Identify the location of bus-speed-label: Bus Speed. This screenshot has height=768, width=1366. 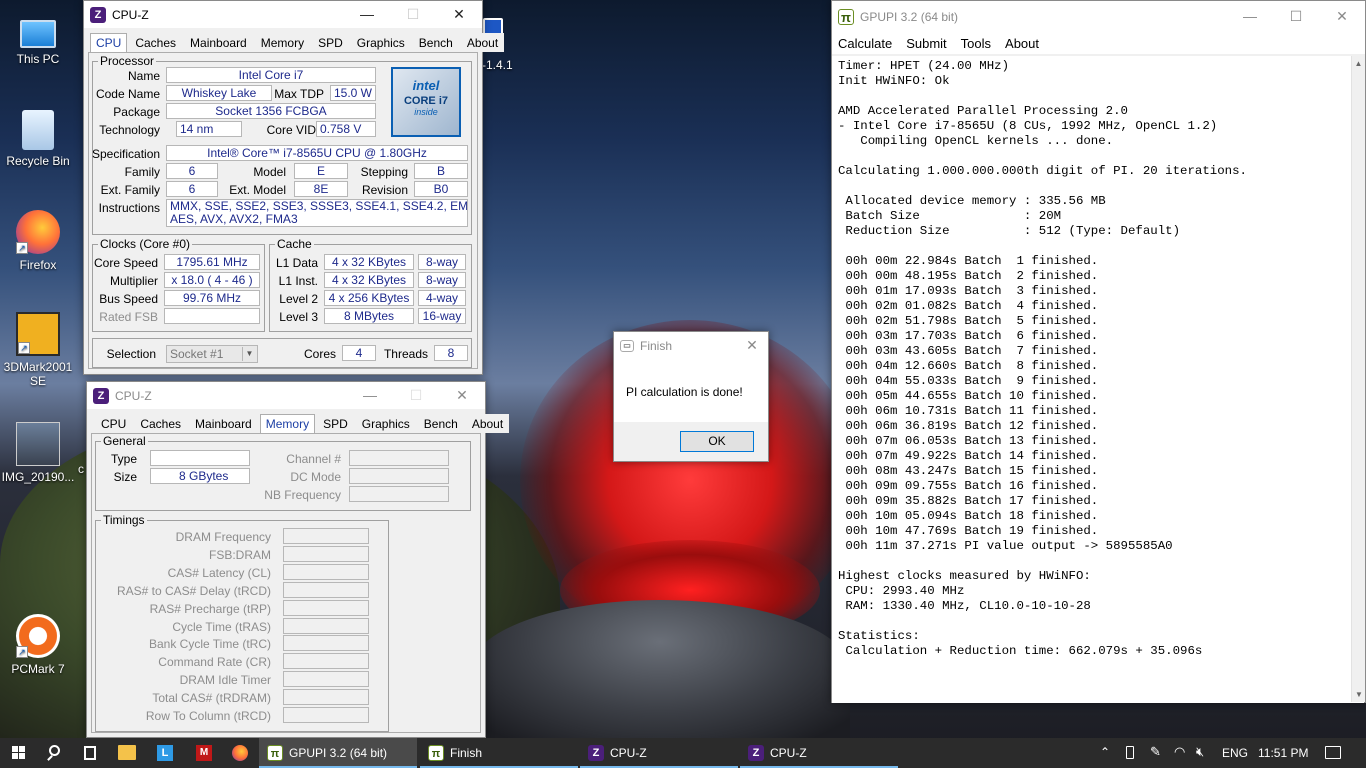
(128, 299).